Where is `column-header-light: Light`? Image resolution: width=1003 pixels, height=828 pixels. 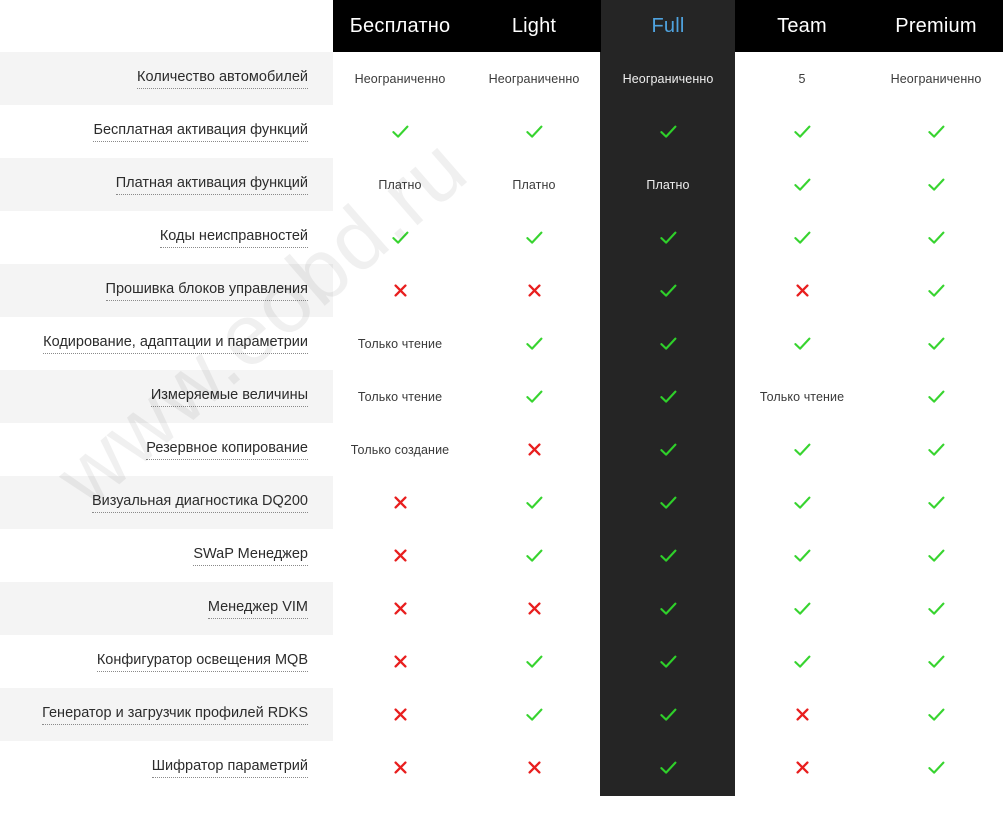
column-header-light: Light is located at coordinates (534, 26).